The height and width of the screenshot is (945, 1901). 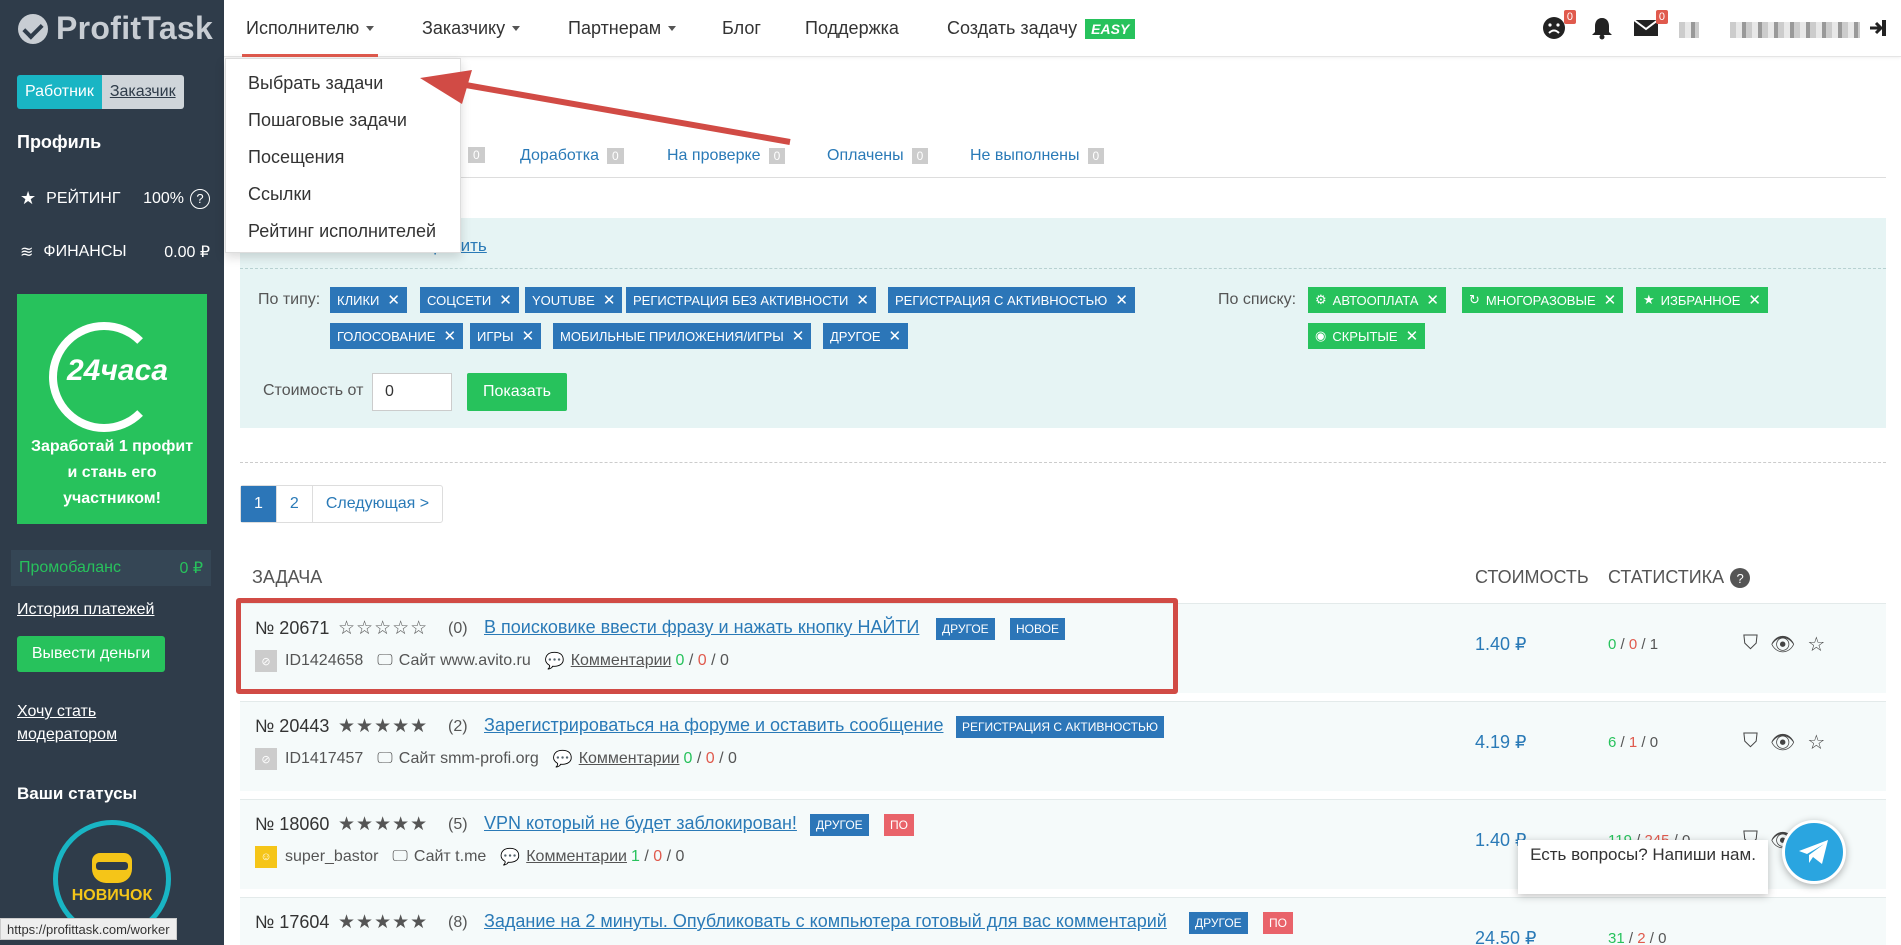 I want to click on bell-icon, so click(x=1602, y=28).